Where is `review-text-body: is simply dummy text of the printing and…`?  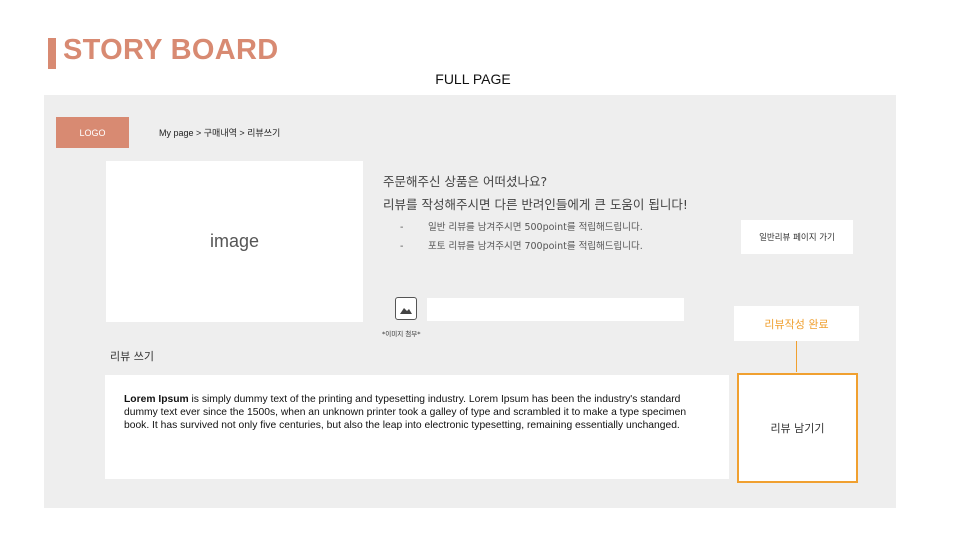
review-text-body: is simply dummy text of the printing and… is located at coordinates (405, 412).